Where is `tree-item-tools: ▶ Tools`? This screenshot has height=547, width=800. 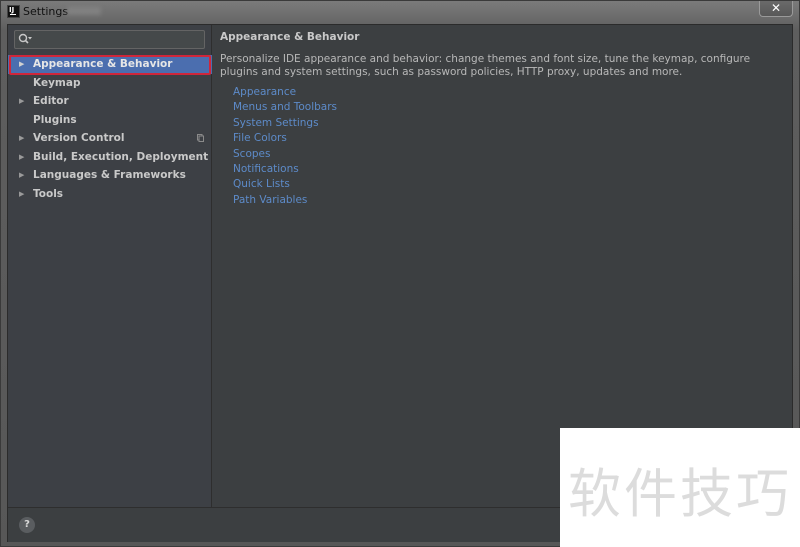 tree-item-tools: ▶ Tools is located at coordinates (110, 194).